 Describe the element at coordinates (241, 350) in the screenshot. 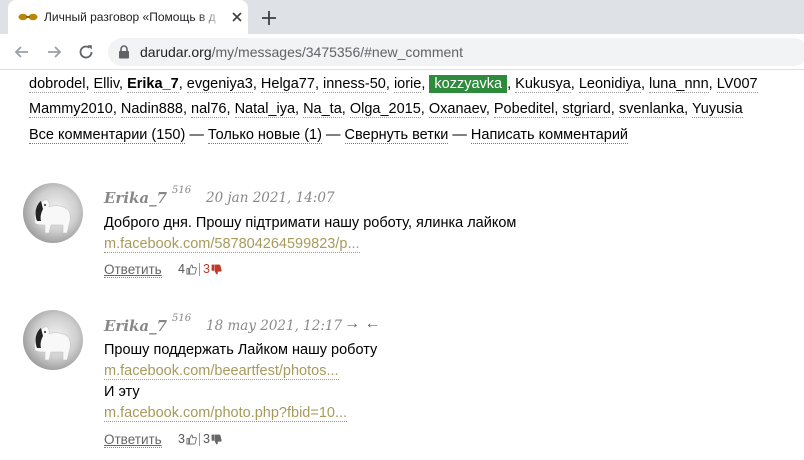

I see `comment-text: Прошу поддержать Лайком нашу роботу` at that location.